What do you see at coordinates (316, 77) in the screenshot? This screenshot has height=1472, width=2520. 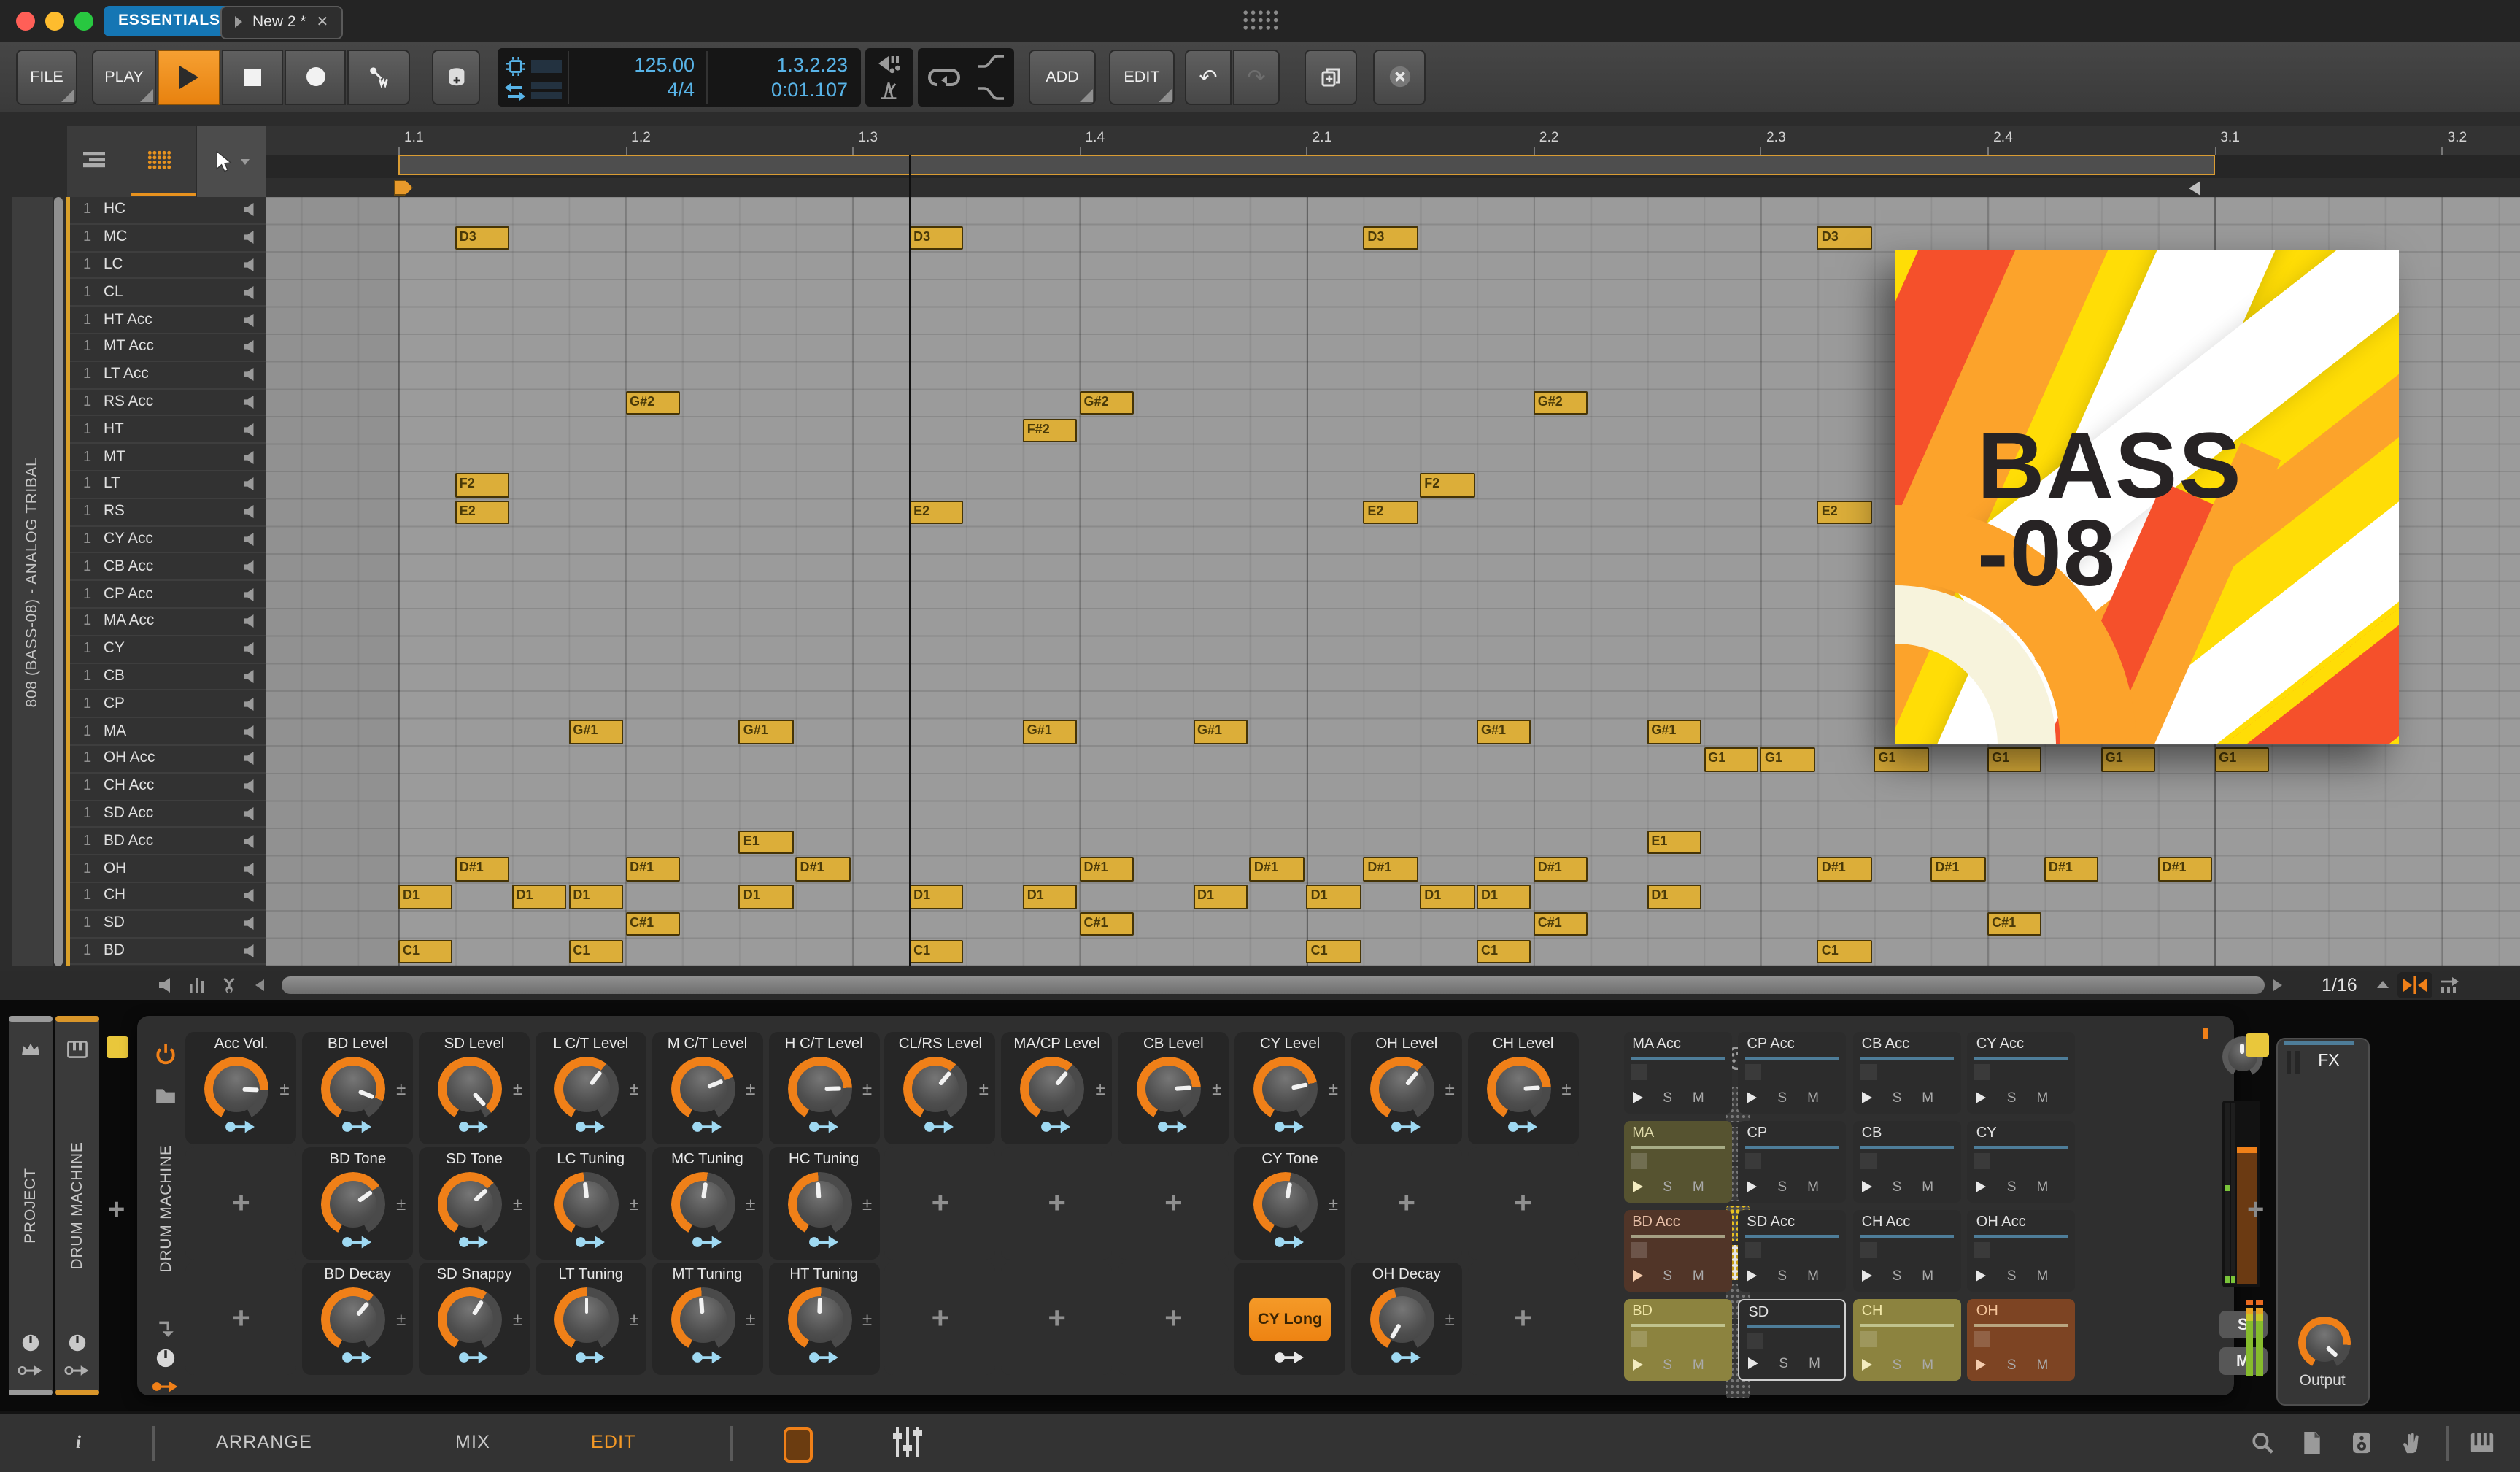 I see `record-button` at bounding box center [316, 77].